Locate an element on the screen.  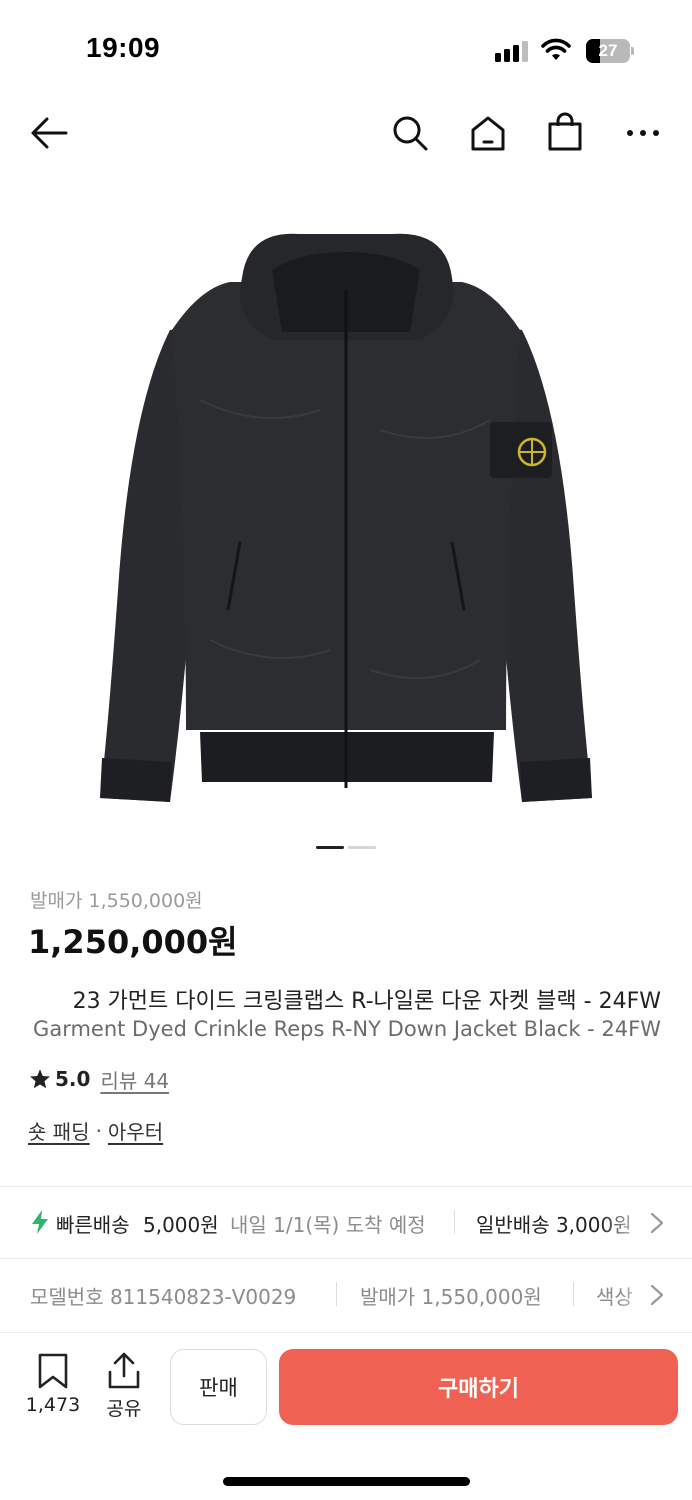
status-time: 19:09 is located at coordinates (123, 47).